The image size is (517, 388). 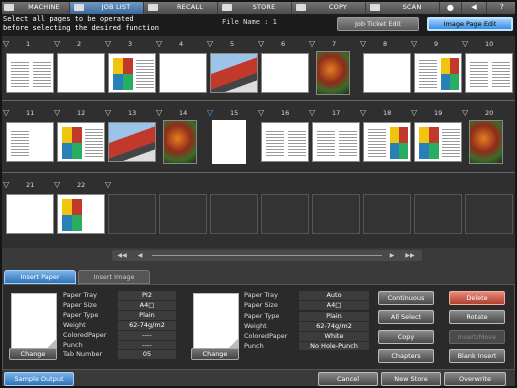 I want to click on page-thumbnail-selected, so click(x=229, y=142).